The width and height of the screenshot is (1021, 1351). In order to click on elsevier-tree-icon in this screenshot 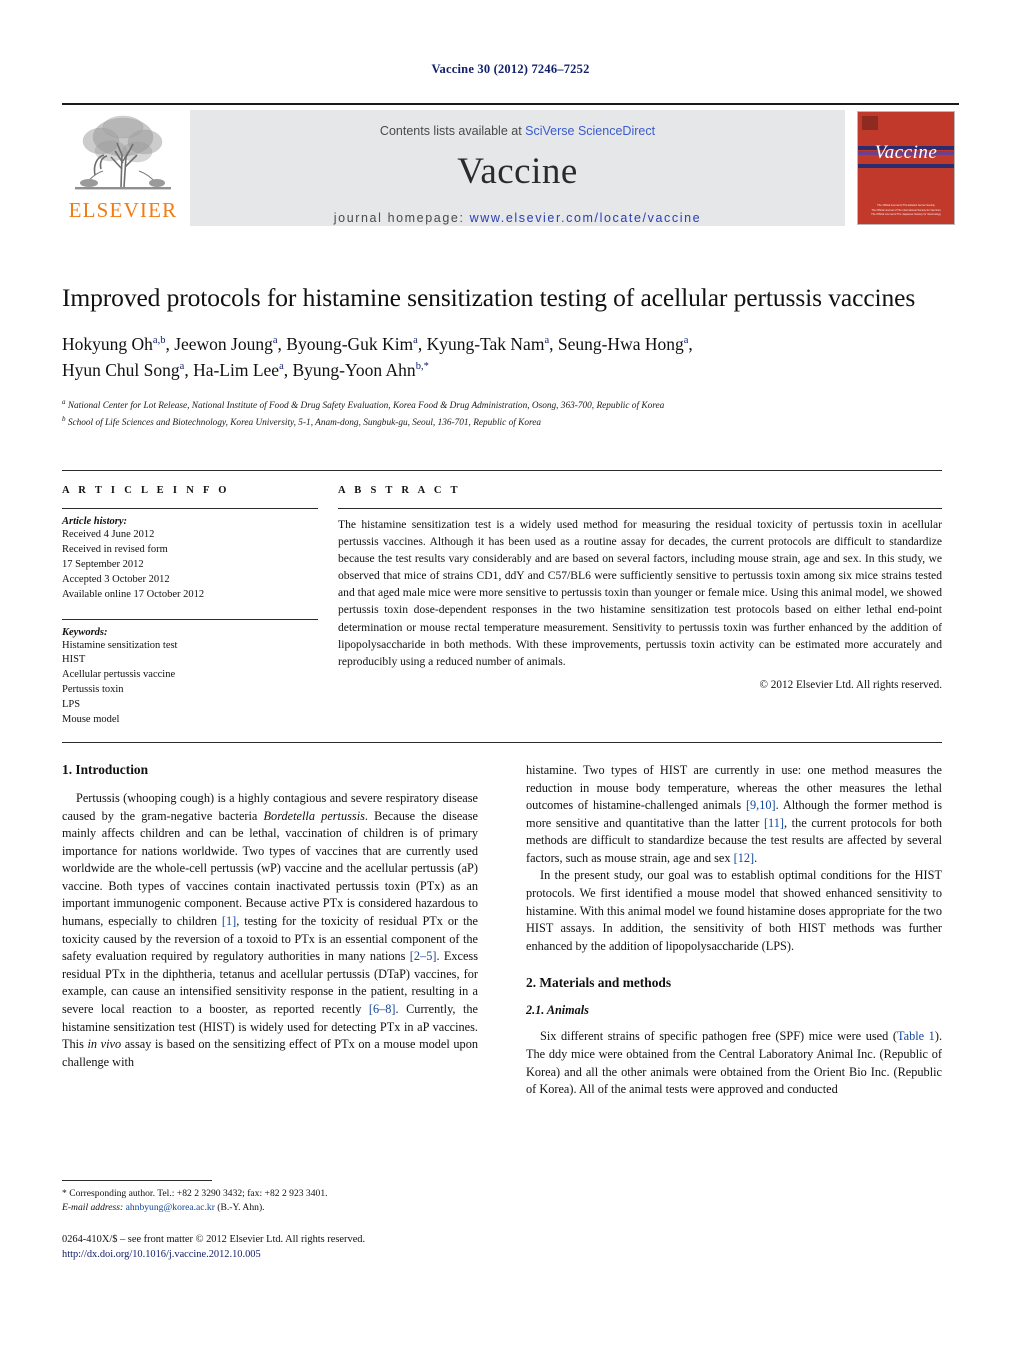, I will do `click(123, 152)`.